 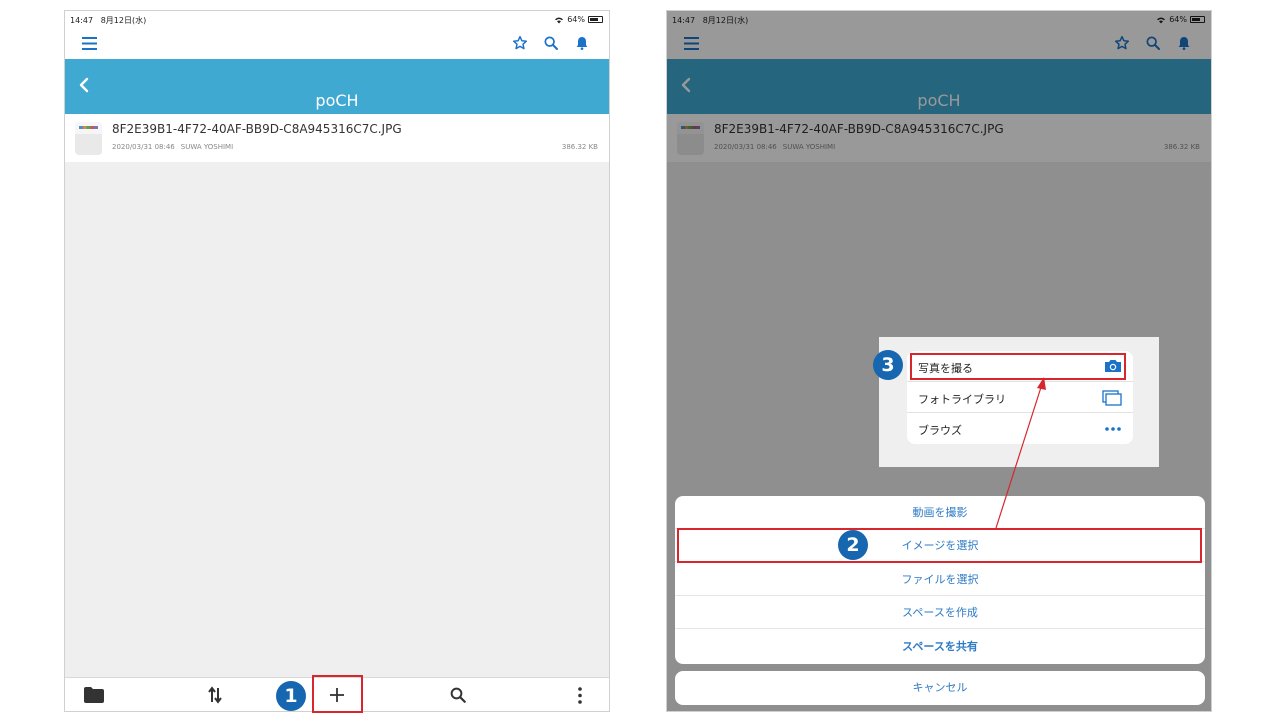 I want to click on arrow-head, so click(x=1041, y=383).